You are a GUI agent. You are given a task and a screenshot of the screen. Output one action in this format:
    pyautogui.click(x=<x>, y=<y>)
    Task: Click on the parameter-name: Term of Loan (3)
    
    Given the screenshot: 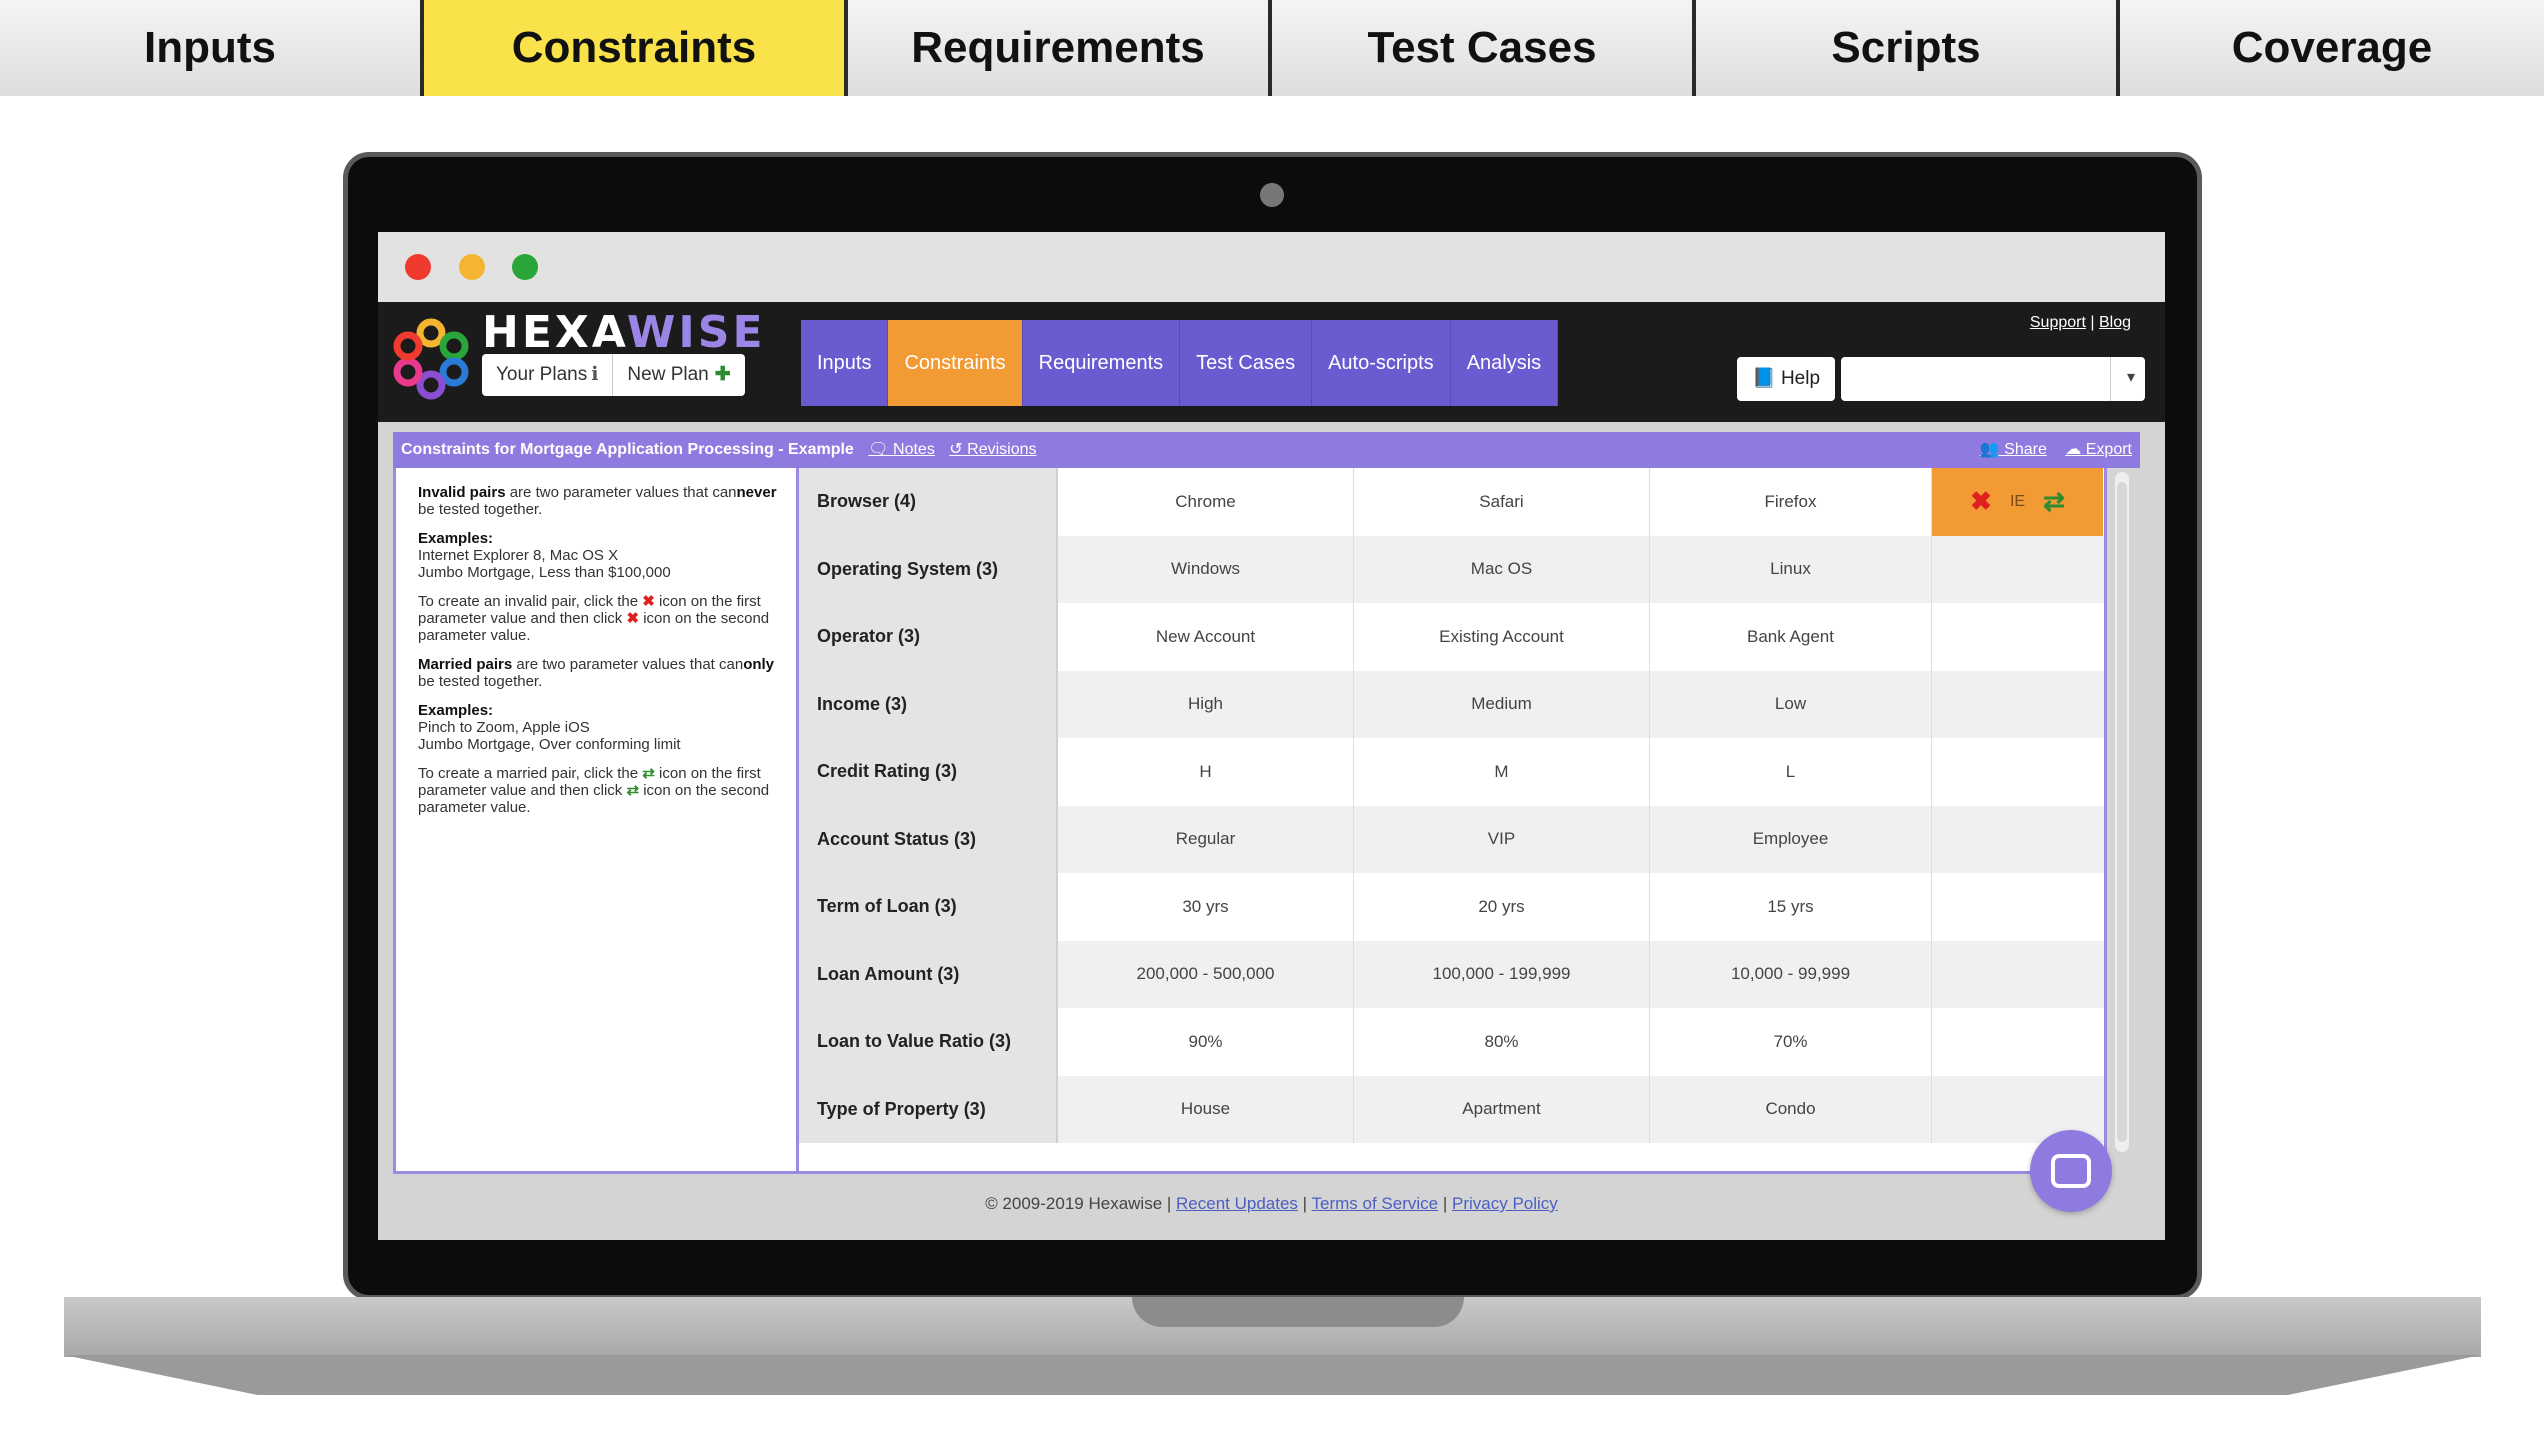 What is the action you would take?
    pyautogui.click(x=928, y=907)
    